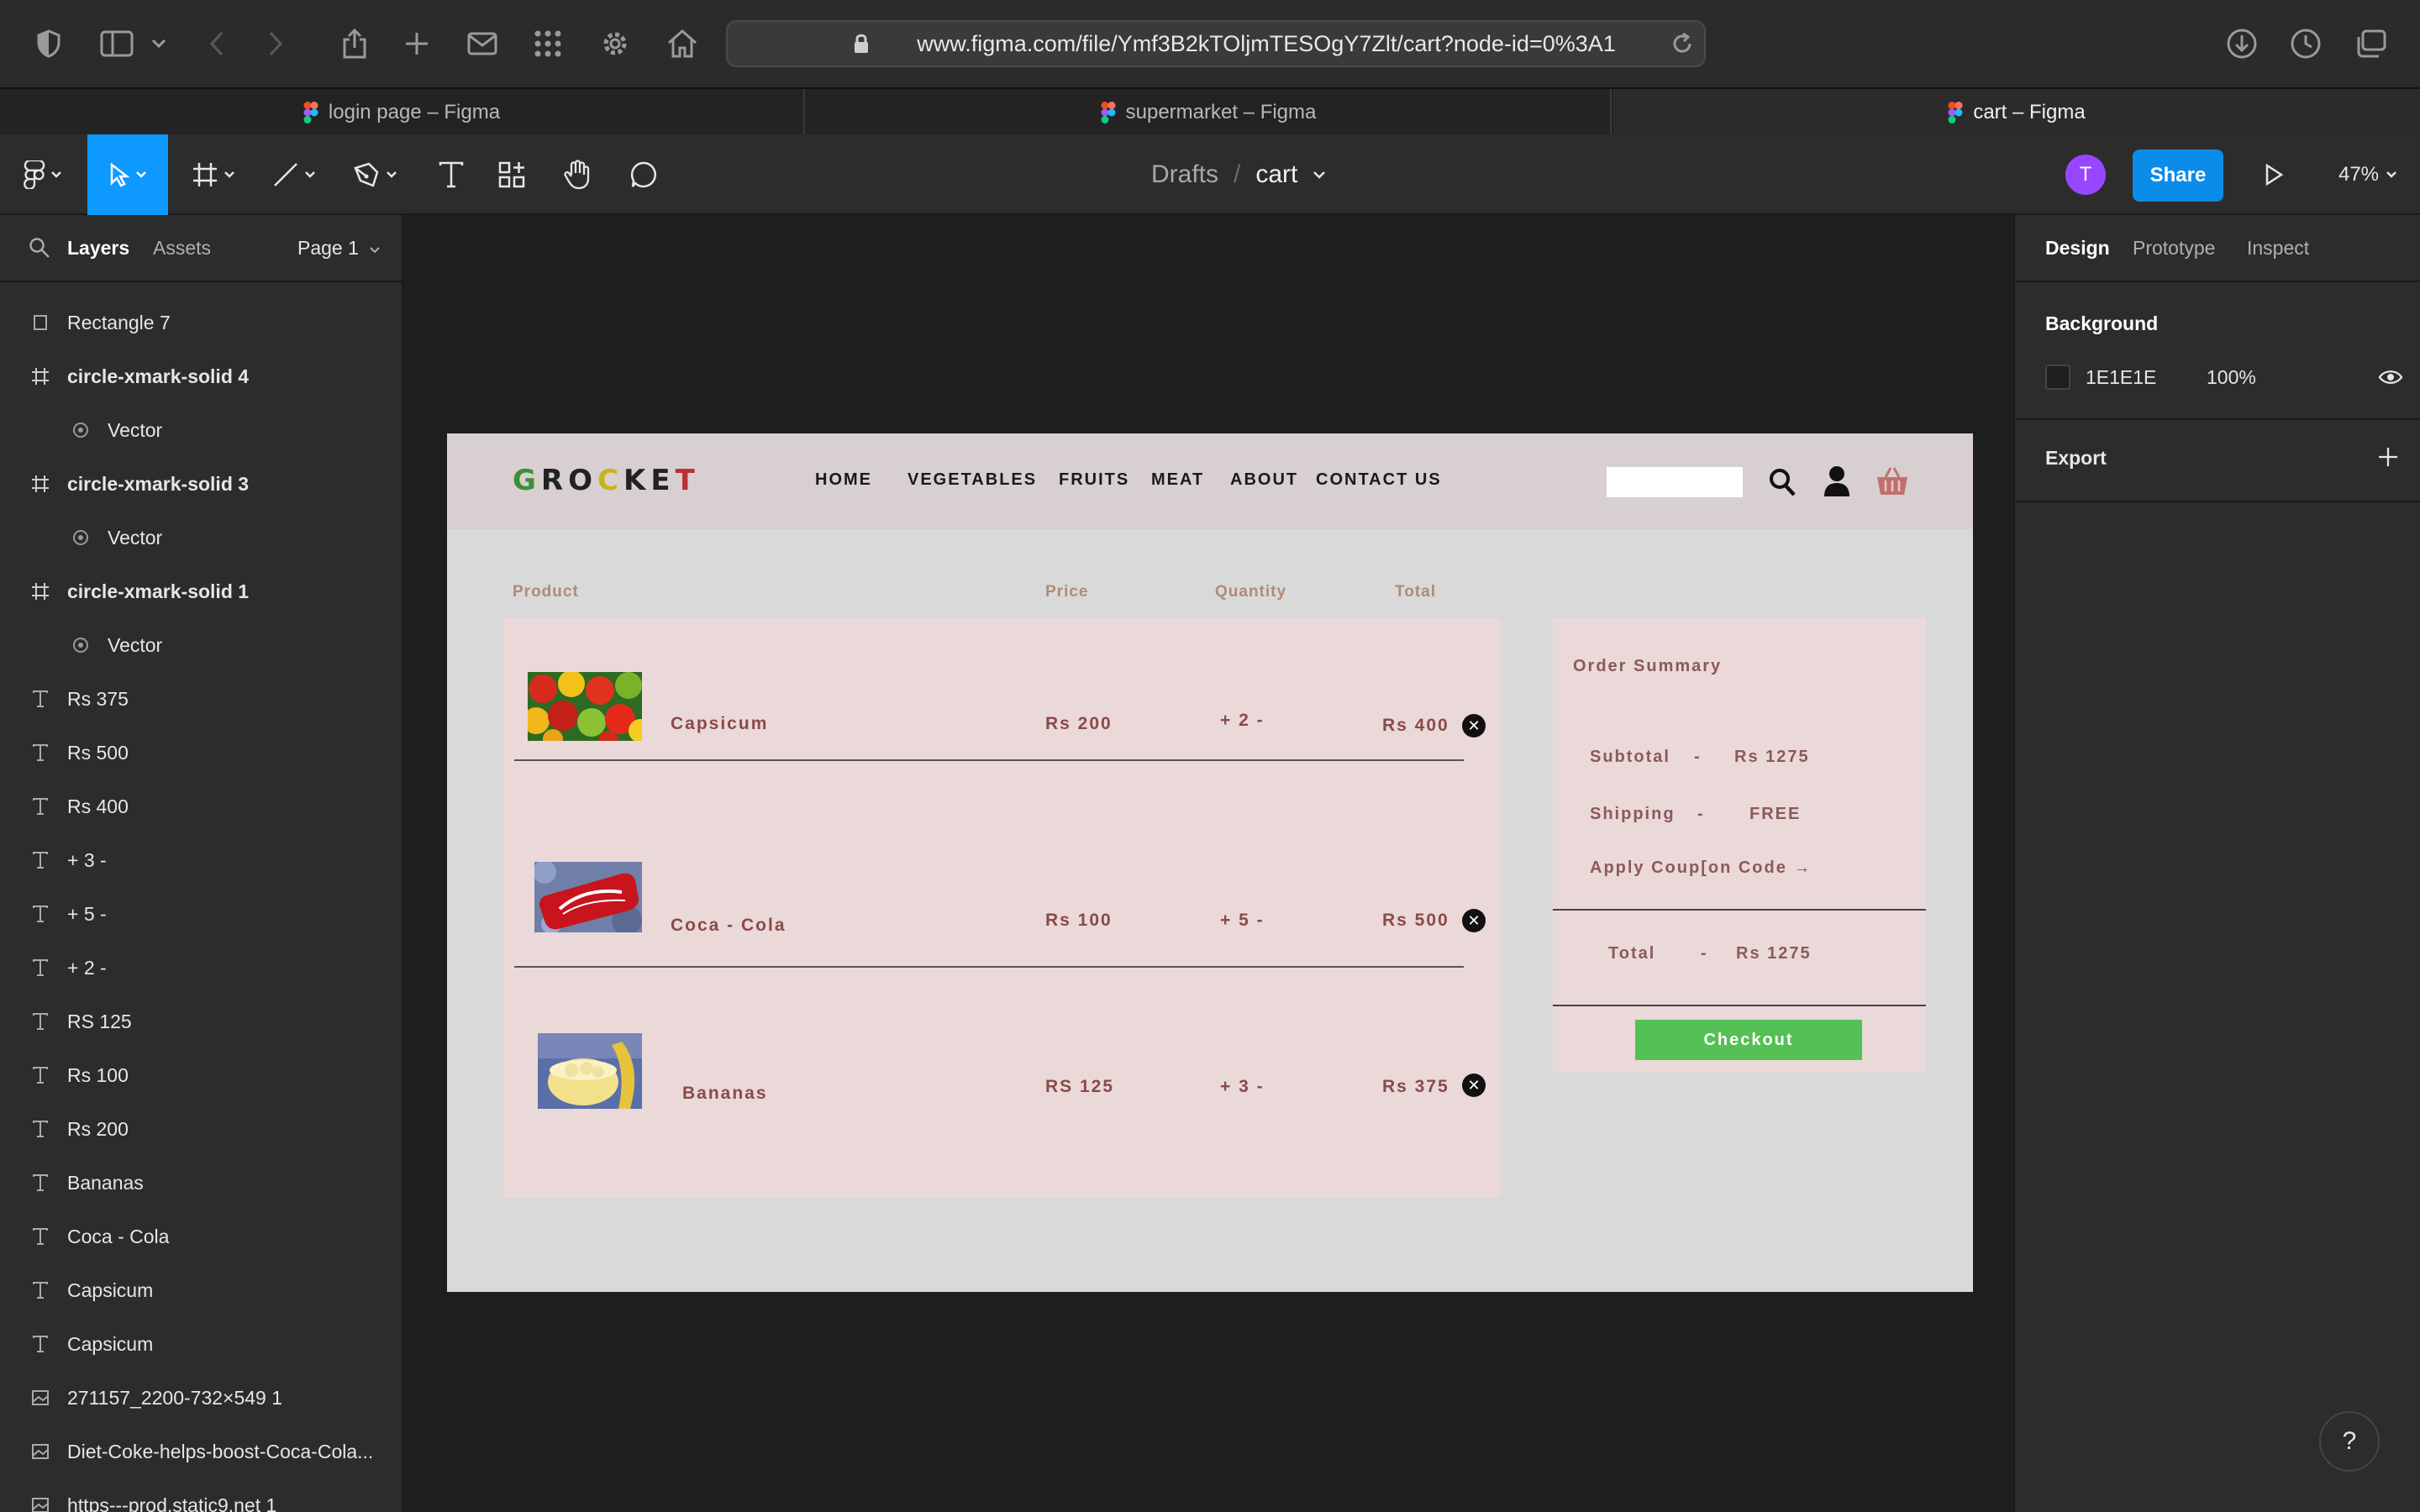  I want to click on divider, so click(2217, 419).